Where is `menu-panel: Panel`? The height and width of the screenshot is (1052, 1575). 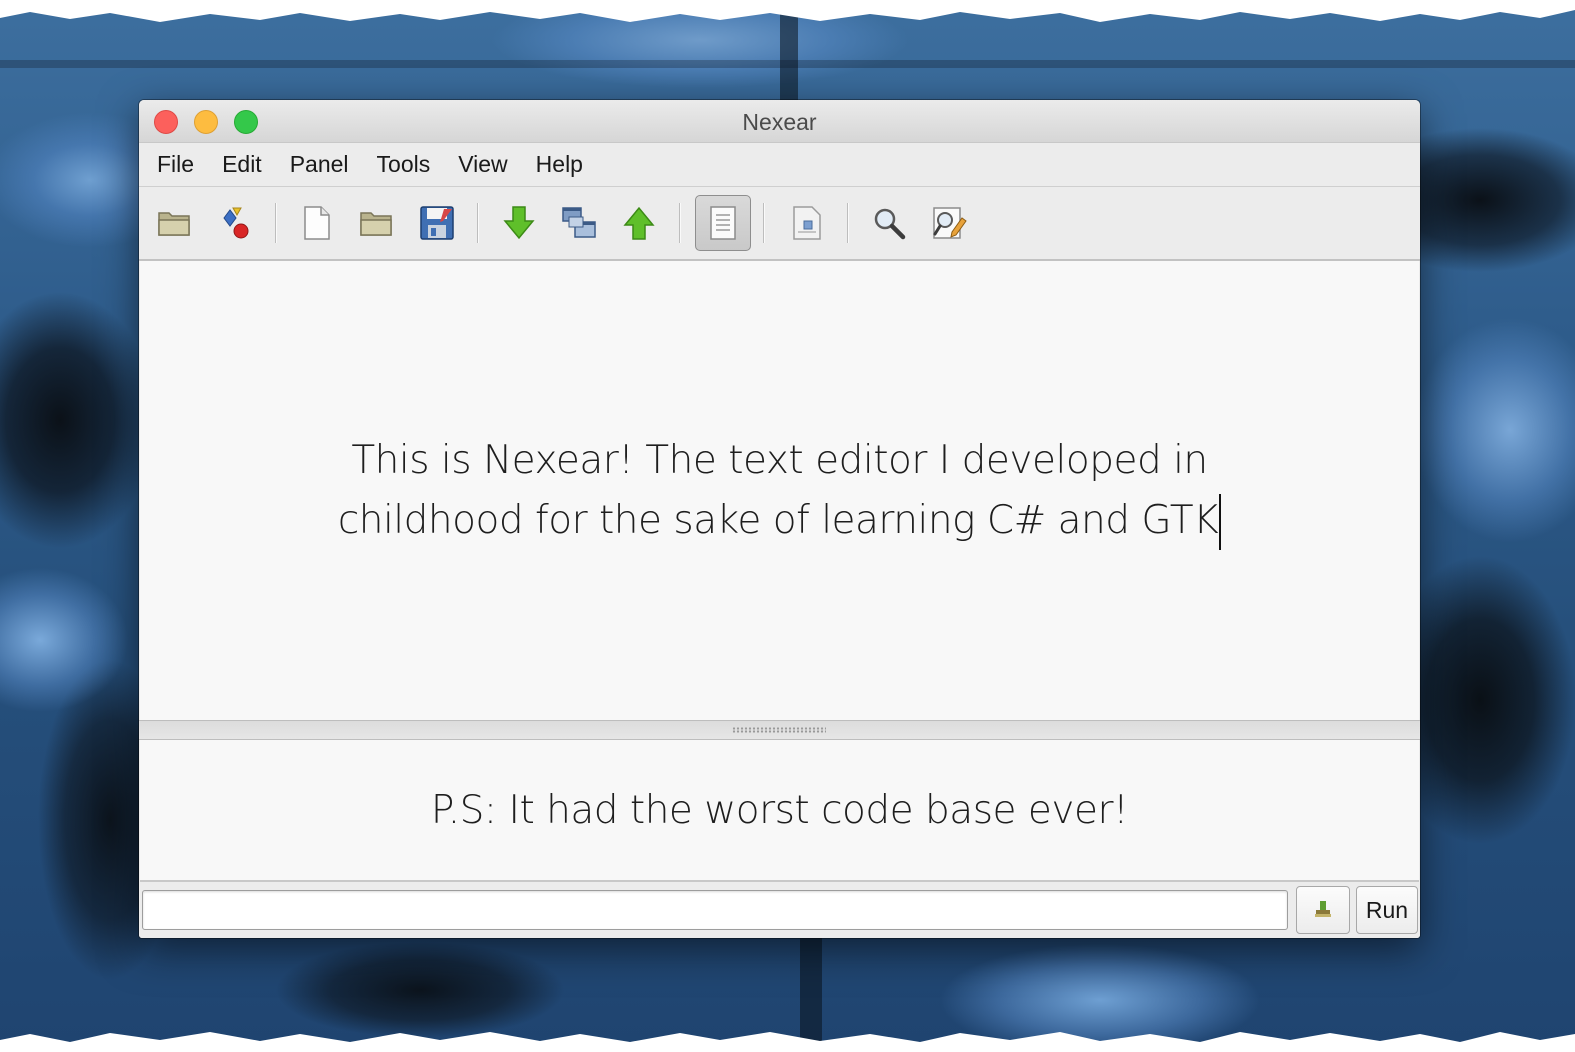
menu-panel: Panel is located at coordinates (319, 164).